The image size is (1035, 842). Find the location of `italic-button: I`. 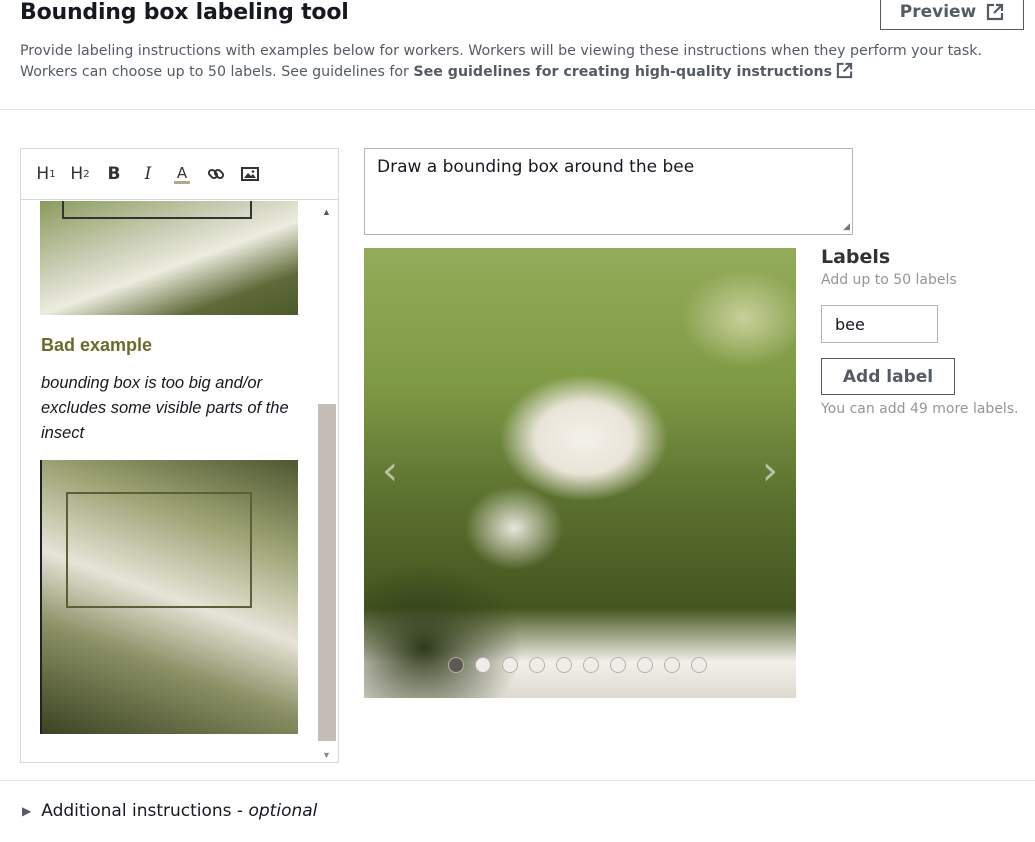

italic-button: I is located at coordinates (148, 174).